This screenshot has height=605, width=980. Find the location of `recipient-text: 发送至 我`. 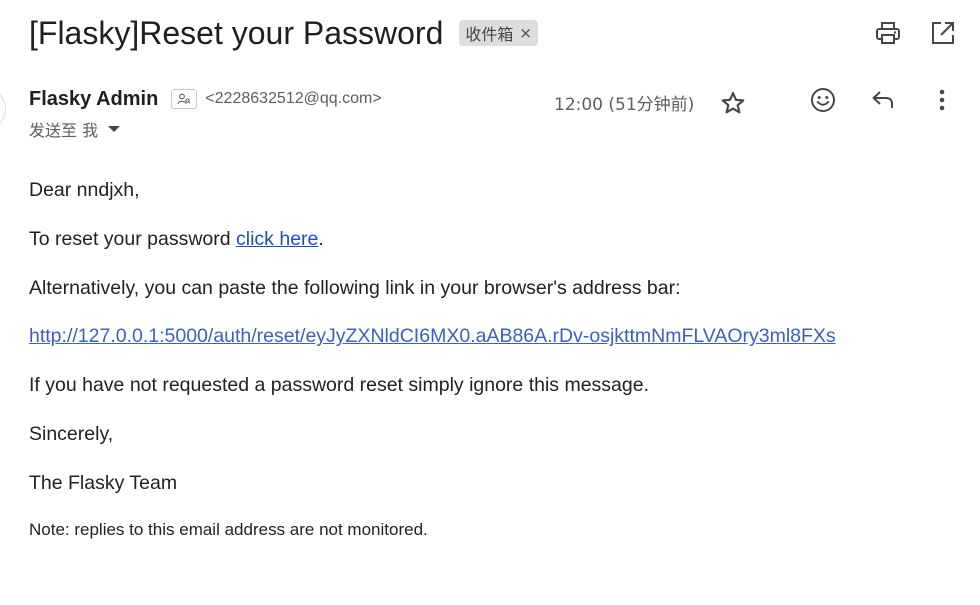

recipient-text: 发送至 我 is located at coordinates (64, 130).